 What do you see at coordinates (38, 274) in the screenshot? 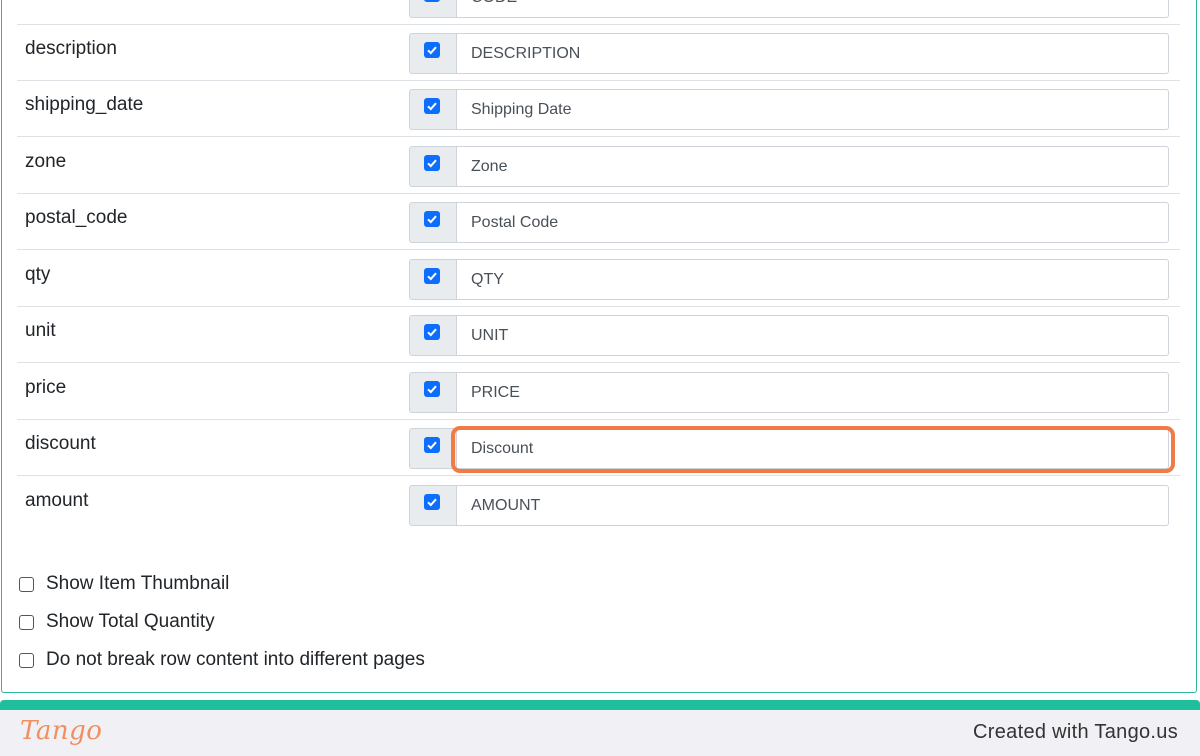
I see `field-name: qty` at bounding box center [38, 274].